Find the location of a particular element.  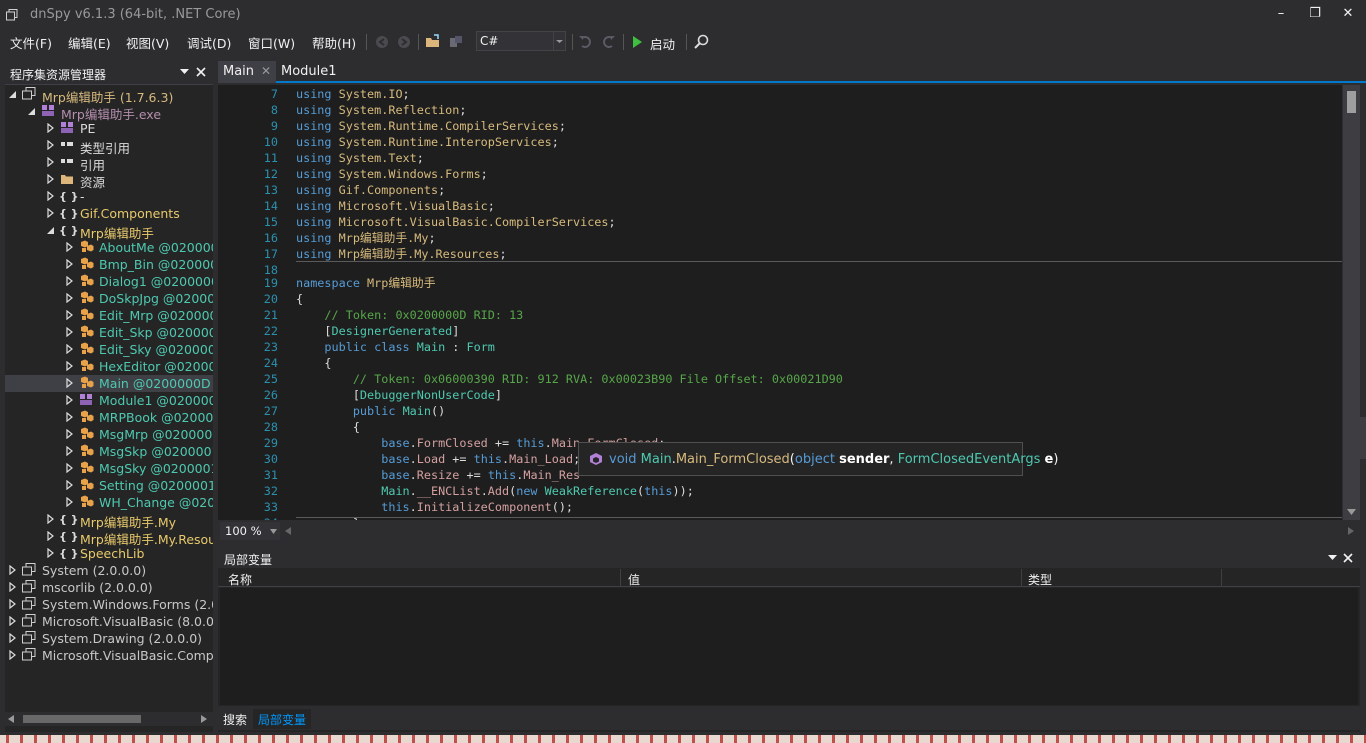

redo-icon is located at coordinates (608, 42).